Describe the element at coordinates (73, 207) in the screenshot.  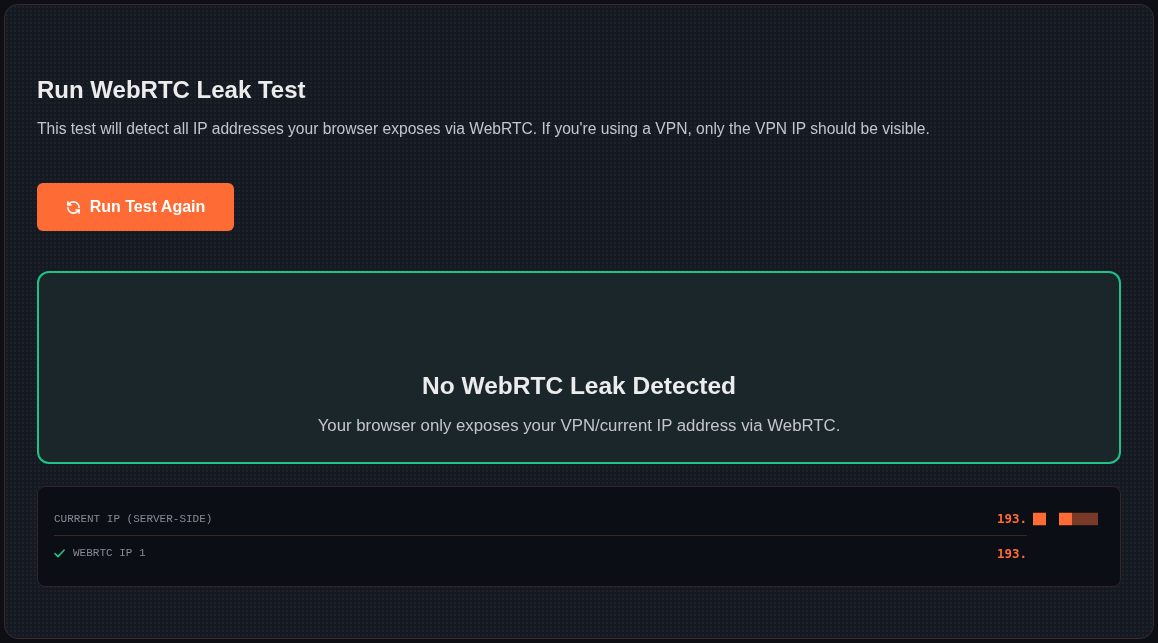
I see `refresh-icon` at that location.